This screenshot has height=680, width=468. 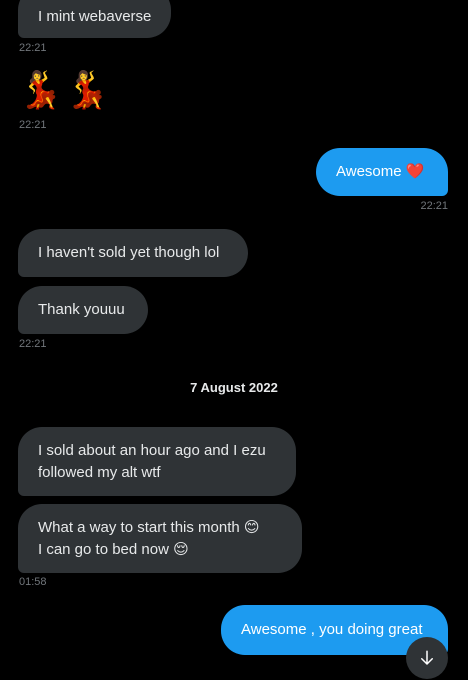 I want to click on message-text: I mint webaverse, so click(x=95, y=16).